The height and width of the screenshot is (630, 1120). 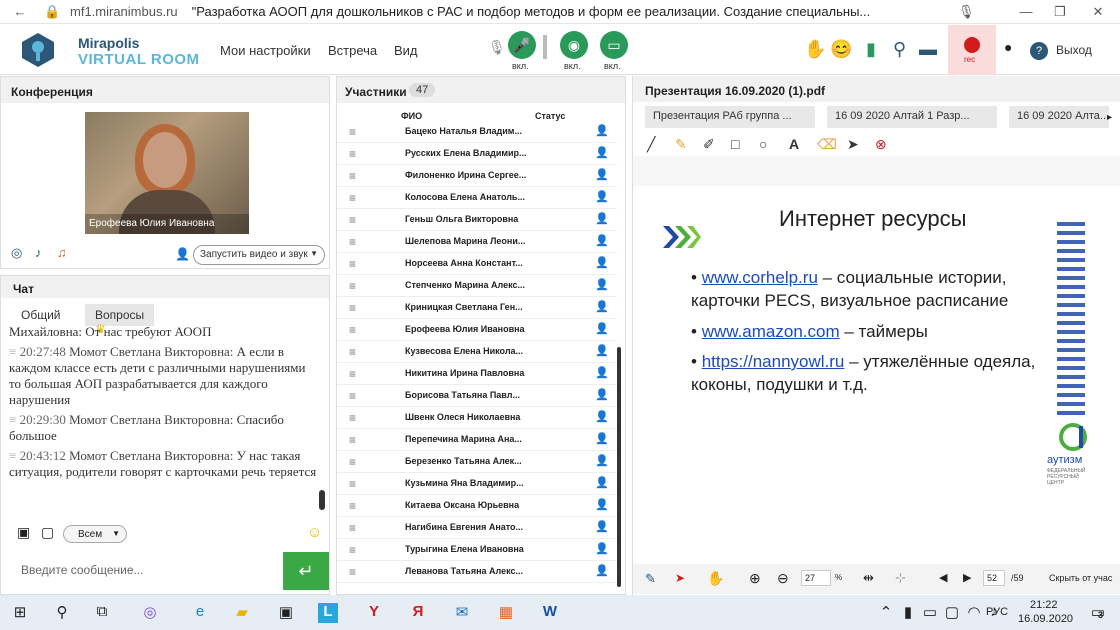 What do you see at coordinates (735, 144) in the screenshot?
I see `rectangle-tool-icon: □` at bounding box center [735, 144].